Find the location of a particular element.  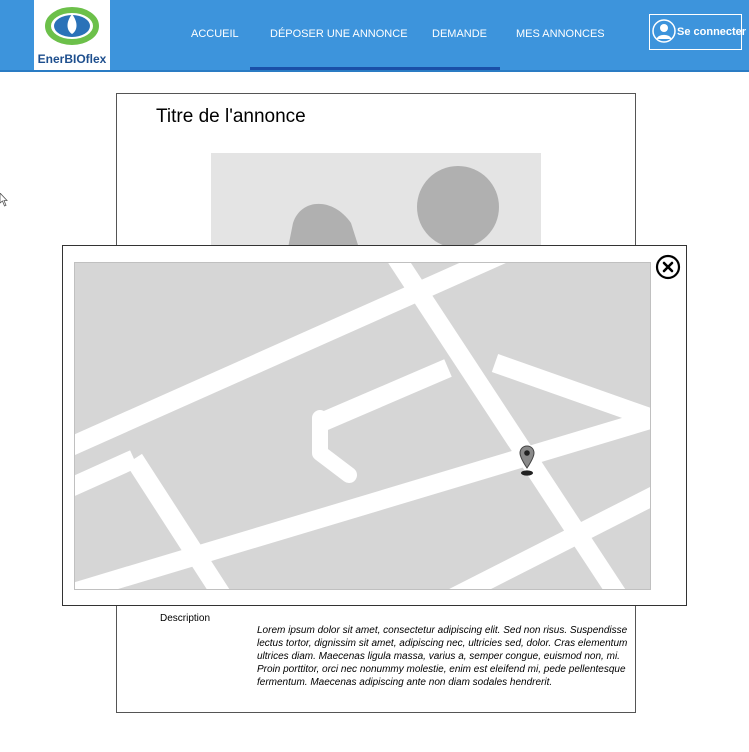

active-nav-indicator is located at coordinates (375, 68).